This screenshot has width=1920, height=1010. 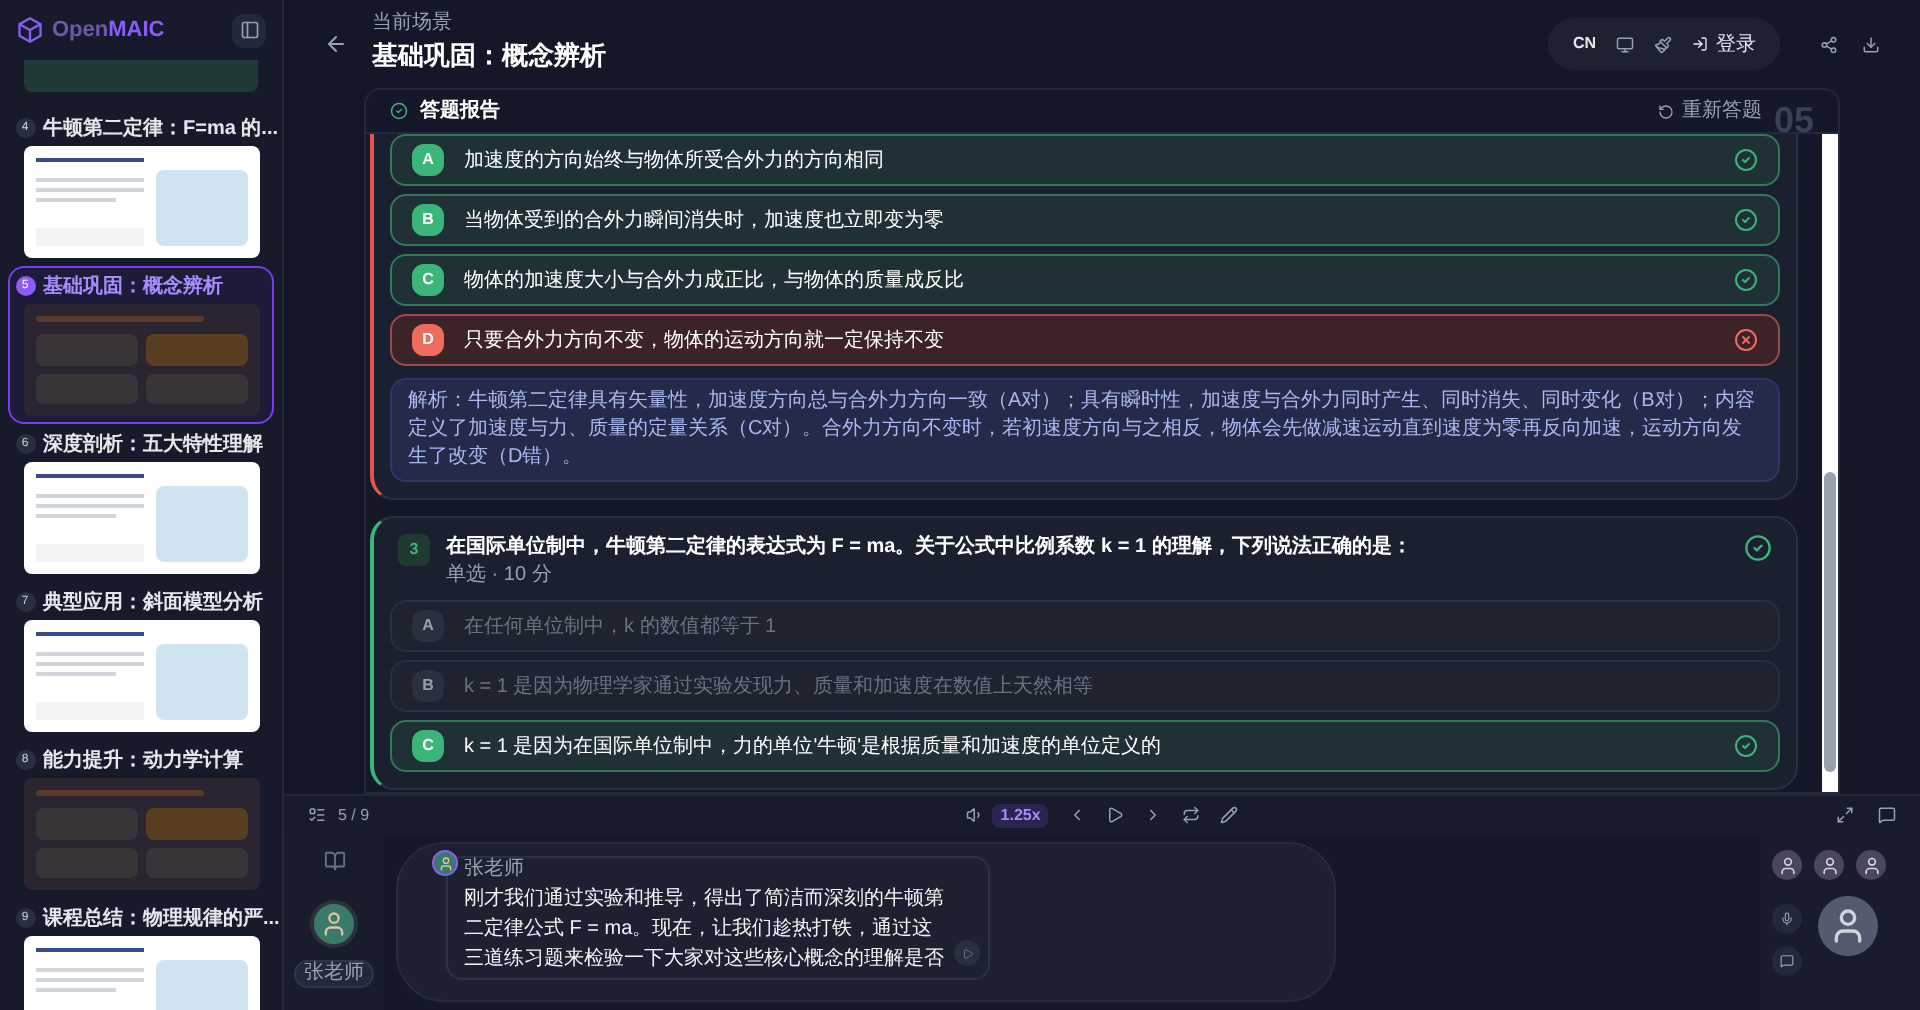 What do you see at coordinates (1746, 340) in the screenshot?
I see `cross-icon` at bounding box center [1746, 340].